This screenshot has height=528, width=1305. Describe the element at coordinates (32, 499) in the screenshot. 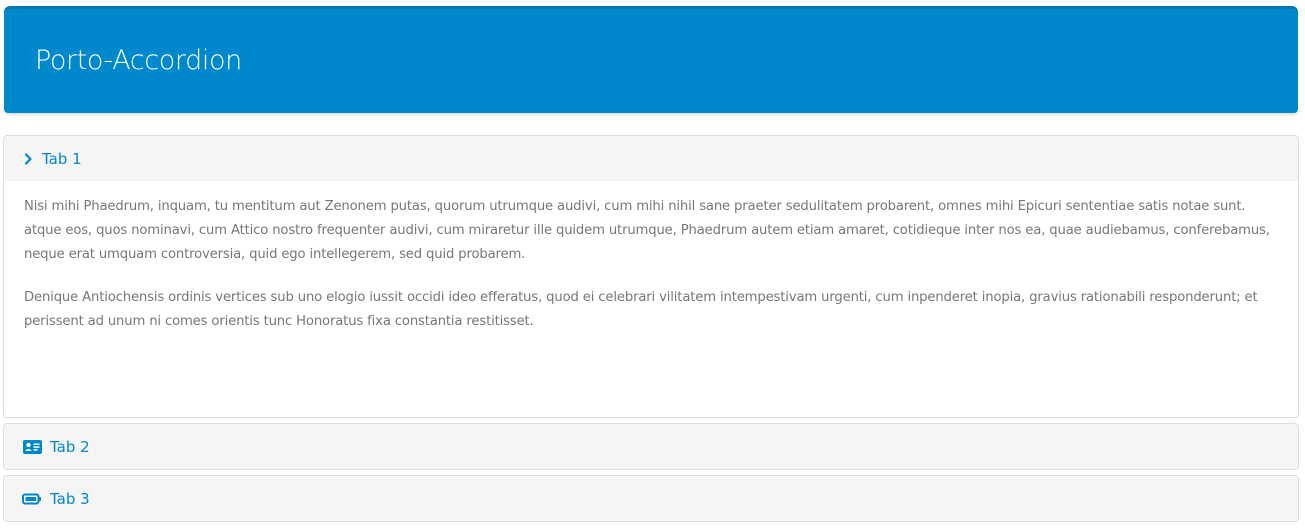

I see `battery-icon` at that location.